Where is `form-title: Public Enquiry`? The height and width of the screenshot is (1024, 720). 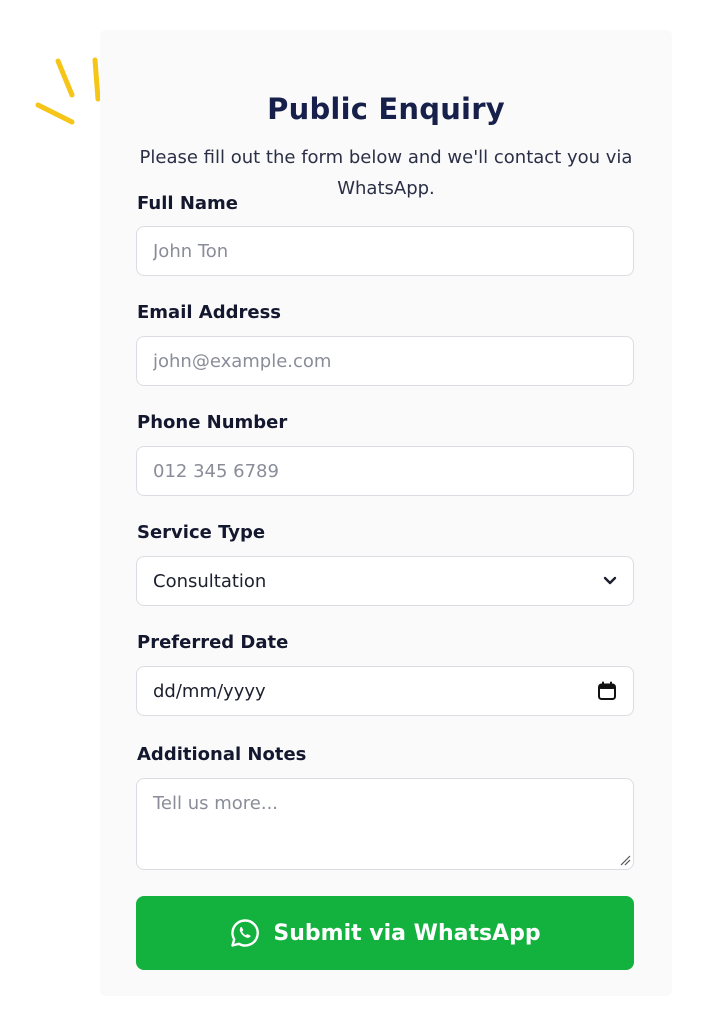
form-title: Public Enquiry is located at coordinates (386, 109).